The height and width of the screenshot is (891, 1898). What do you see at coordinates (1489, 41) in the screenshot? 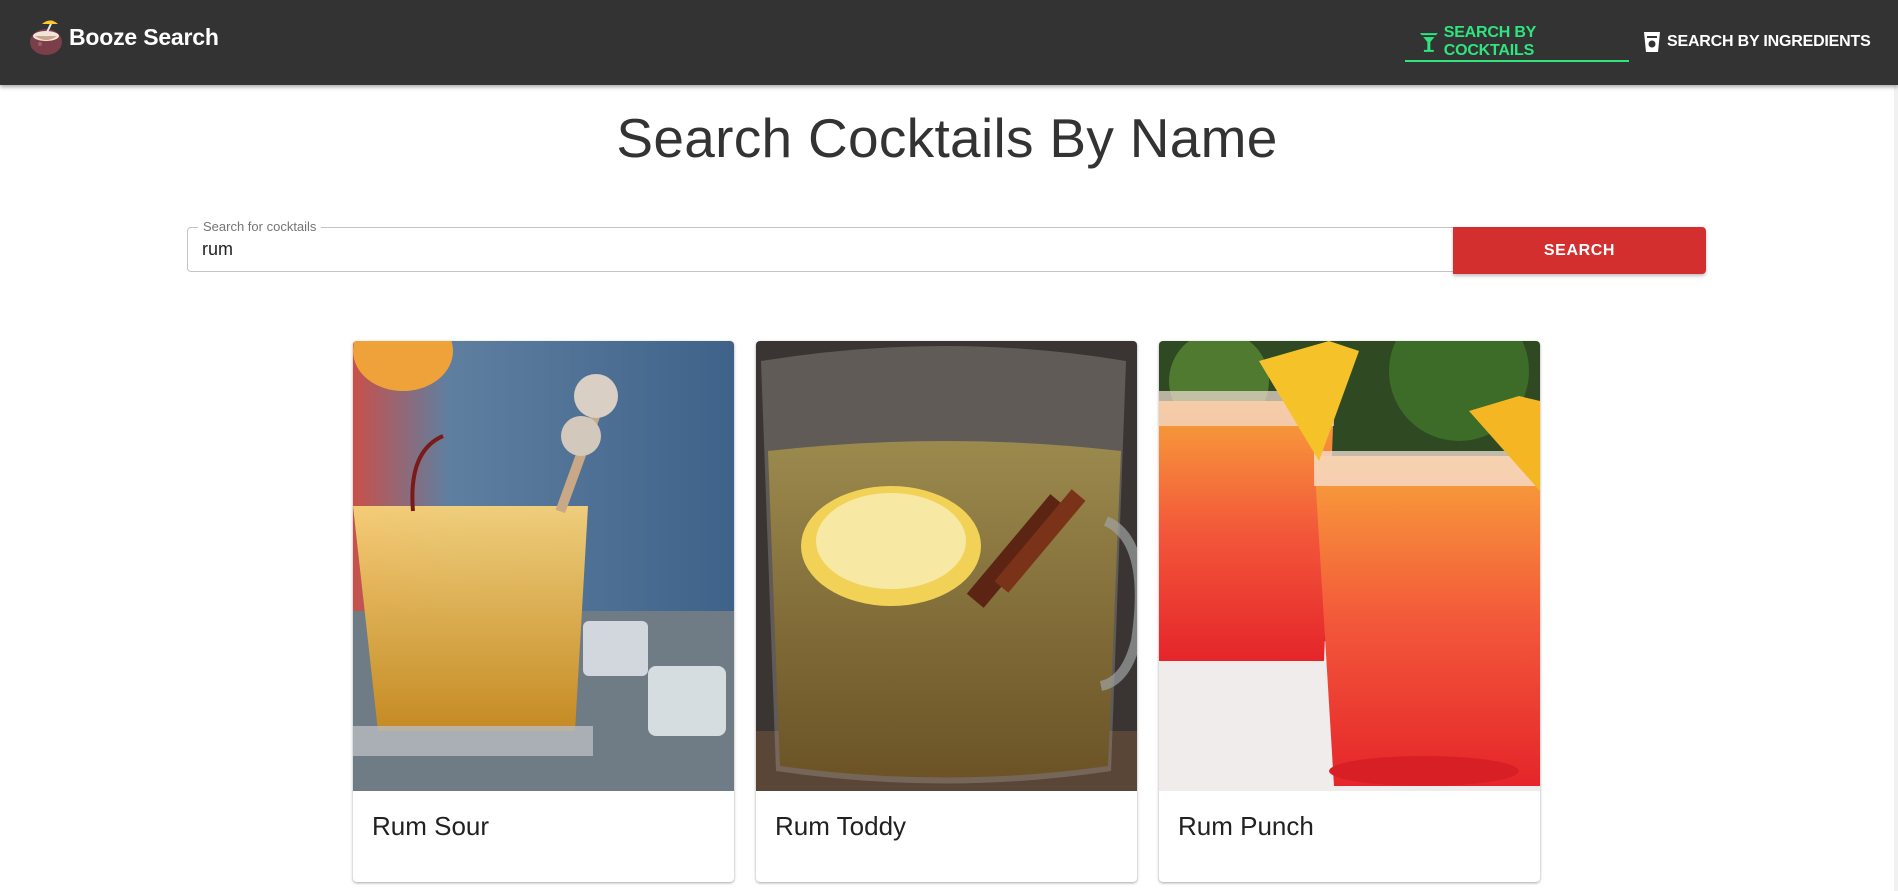
I see `tab-search-by-cocktails-label: SEARCH BY COCKTAILS` at bounding box center [1489, 41].